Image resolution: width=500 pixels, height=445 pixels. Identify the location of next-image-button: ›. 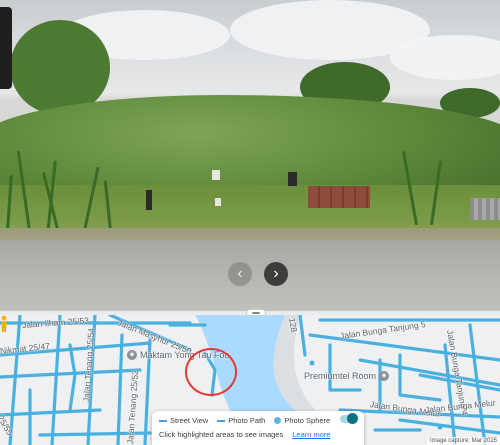
(276, 274).